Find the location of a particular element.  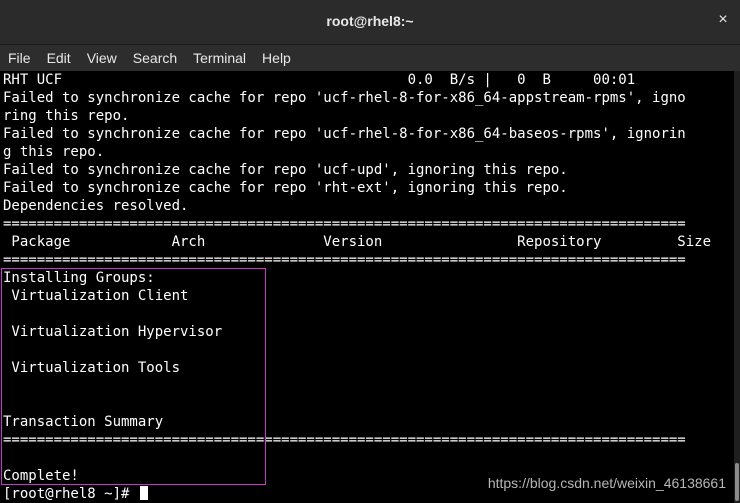

menu-search: Search is located at coordinates (155, 58).